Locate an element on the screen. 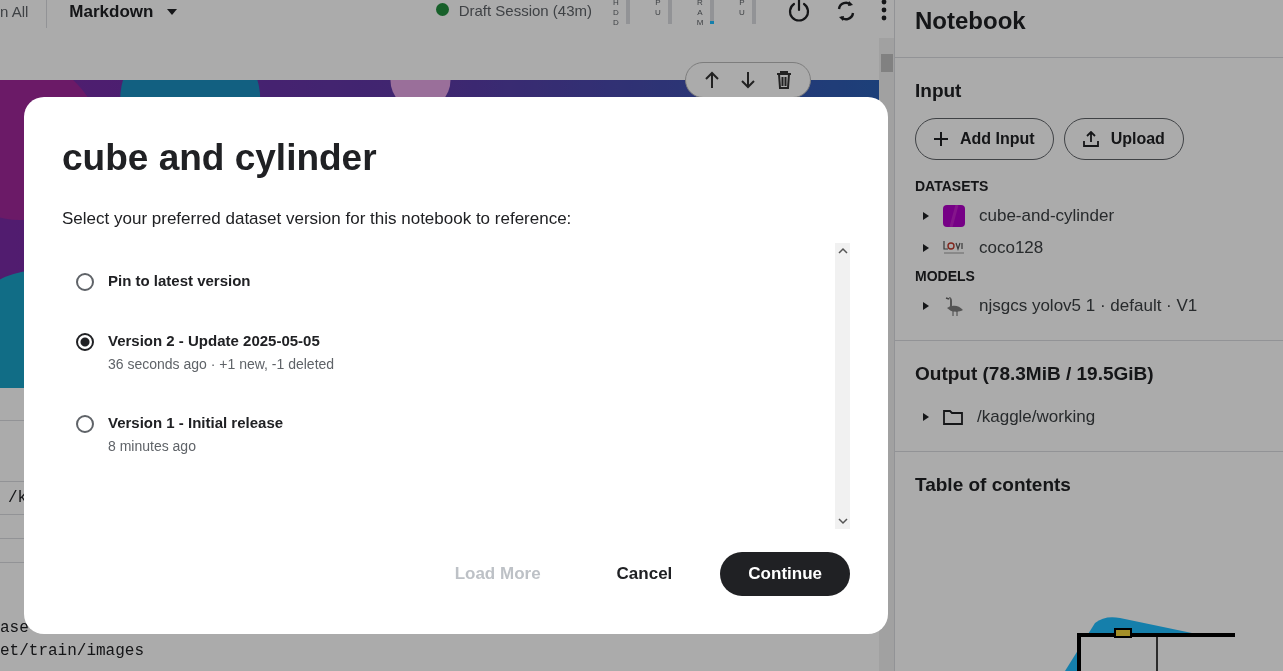 Image resolution: width=1283 pixels, height=671 pixels. dialog-prompt: Select your preferred dataset version for this notebook to reference: is located at coordinates (317, 219).